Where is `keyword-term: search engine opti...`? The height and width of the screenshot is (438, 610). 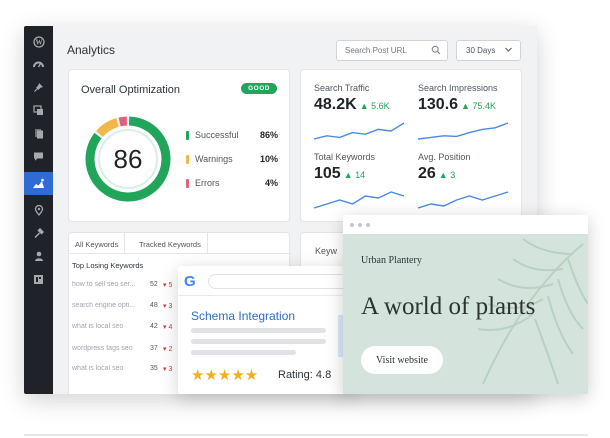
keyword-term: search engine opti... is located at coordinates (104, 305).